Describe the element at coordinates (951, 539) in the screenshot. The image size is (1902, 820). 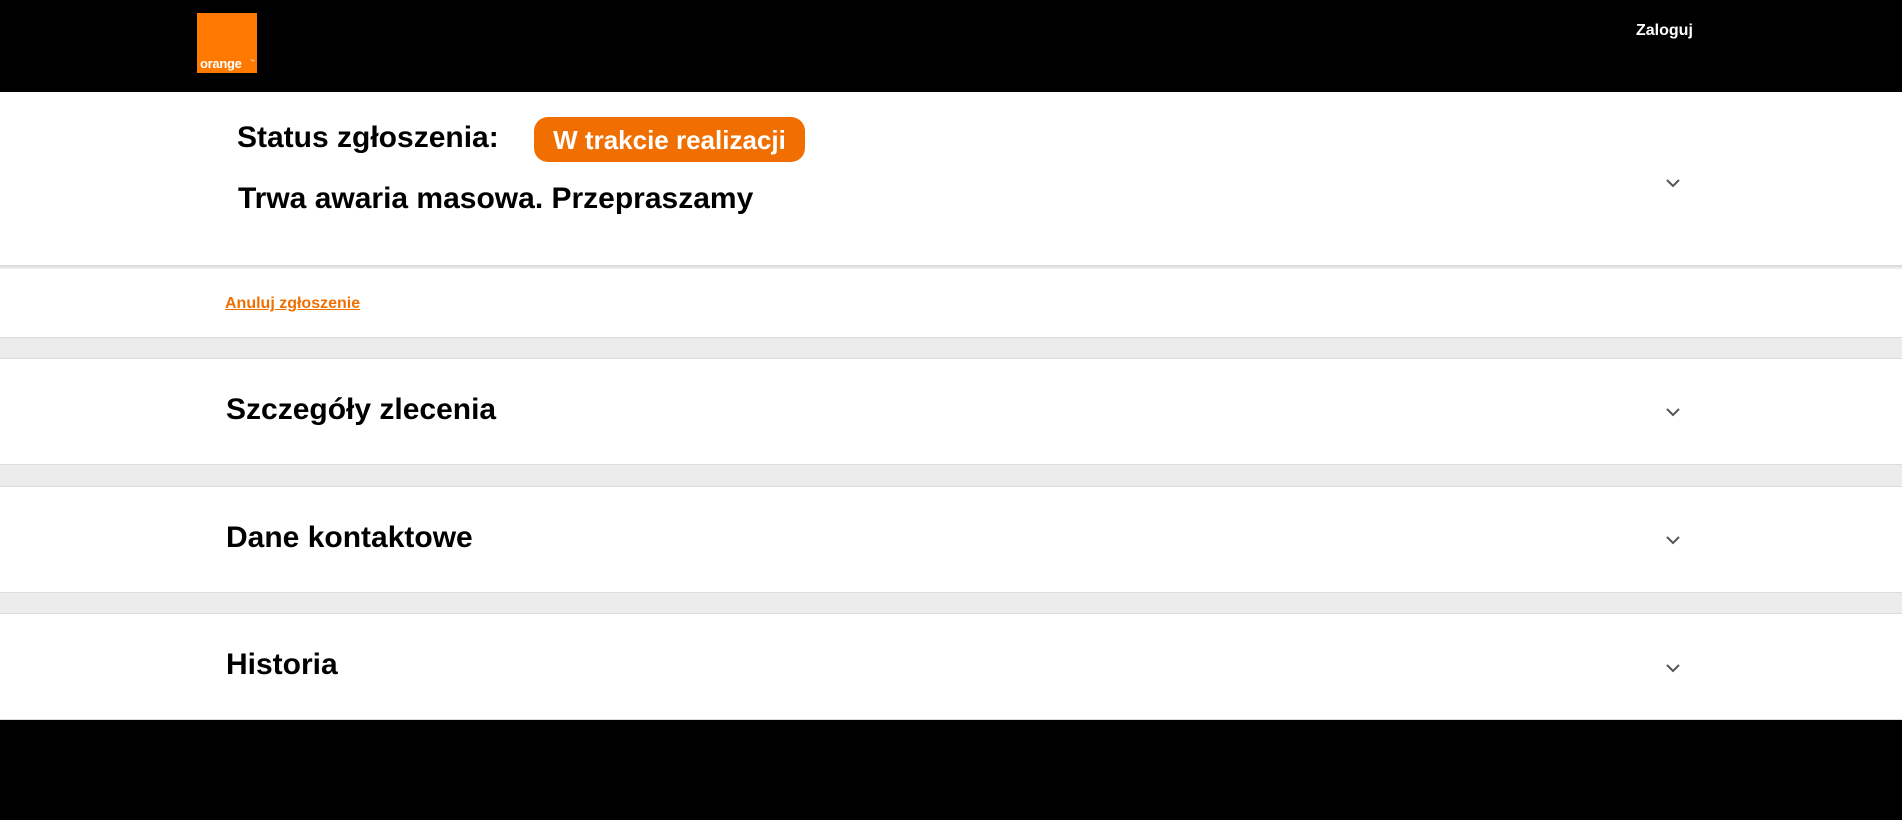
I see `section-contact-data: Dane kontaktowe` at that location.